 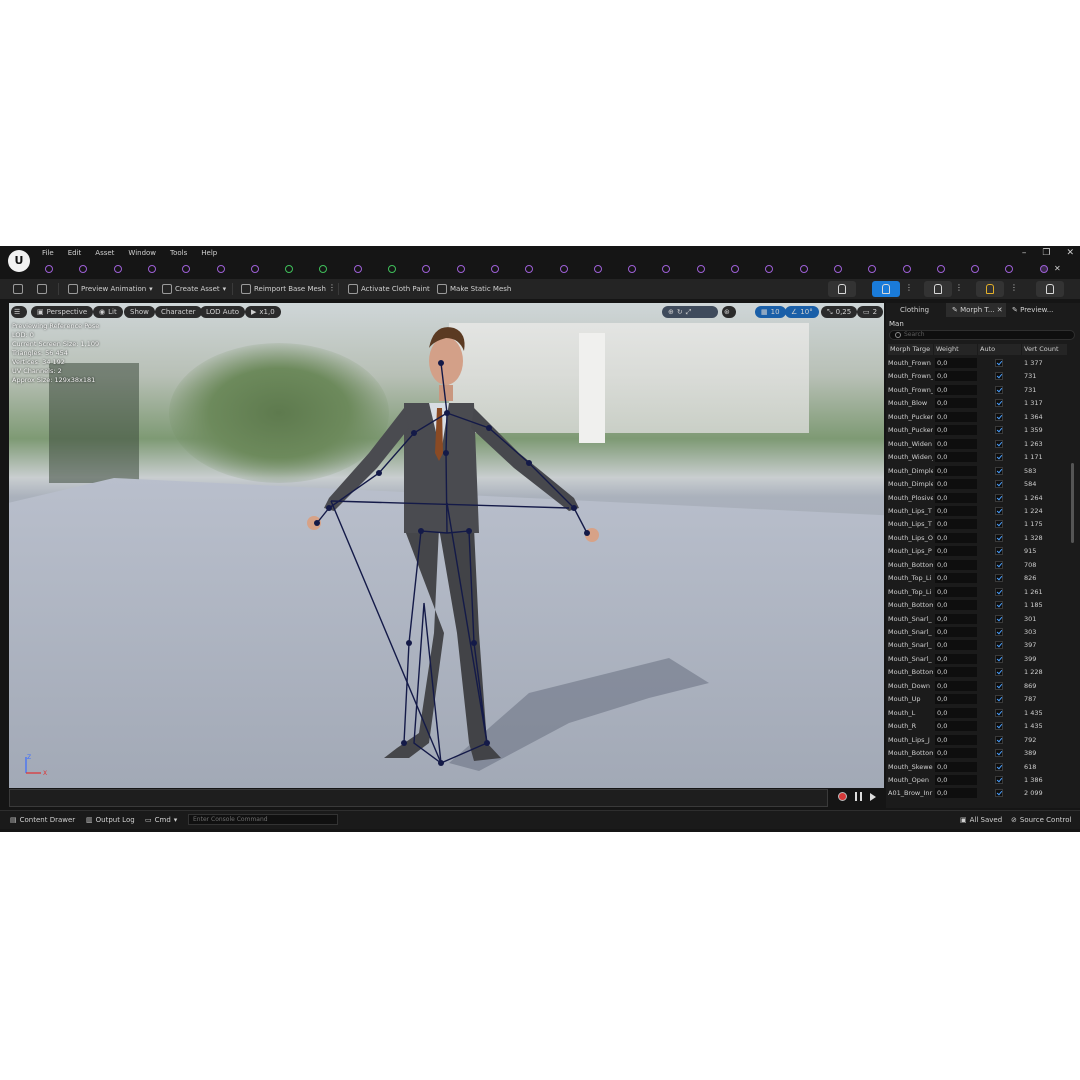 I want to click on table-row: Mouth_Skewe 0,0 618, so click(x=978, y=767).